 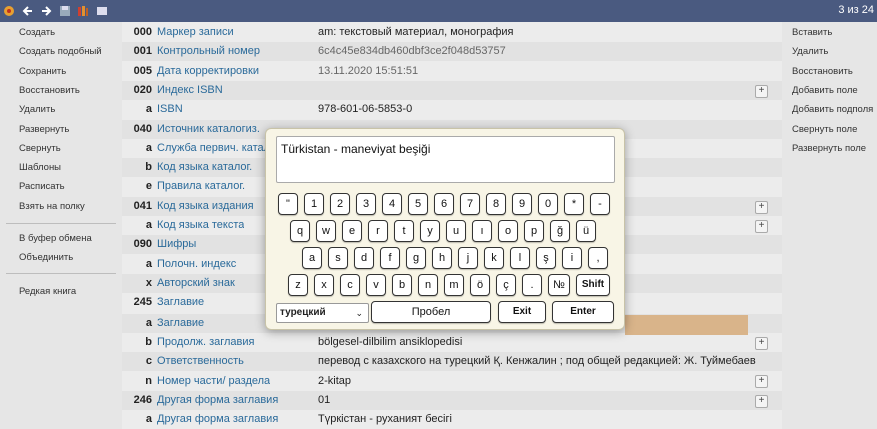 I want to click on key: k, so click(x=494, y=258).